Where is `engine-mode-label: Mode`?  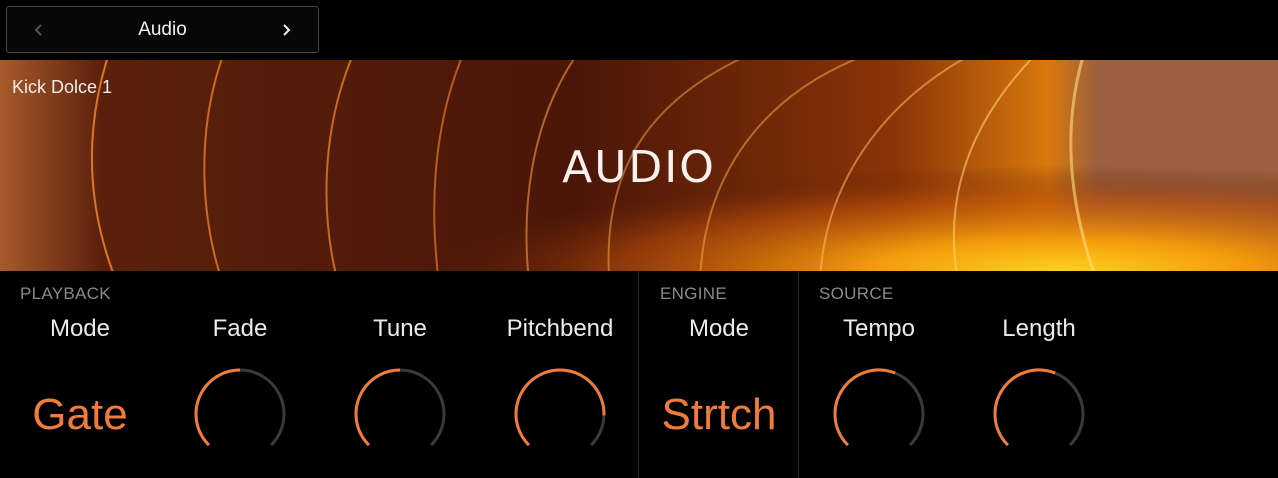 engine-mode-label: Mode is located at coordinates (719, 328).